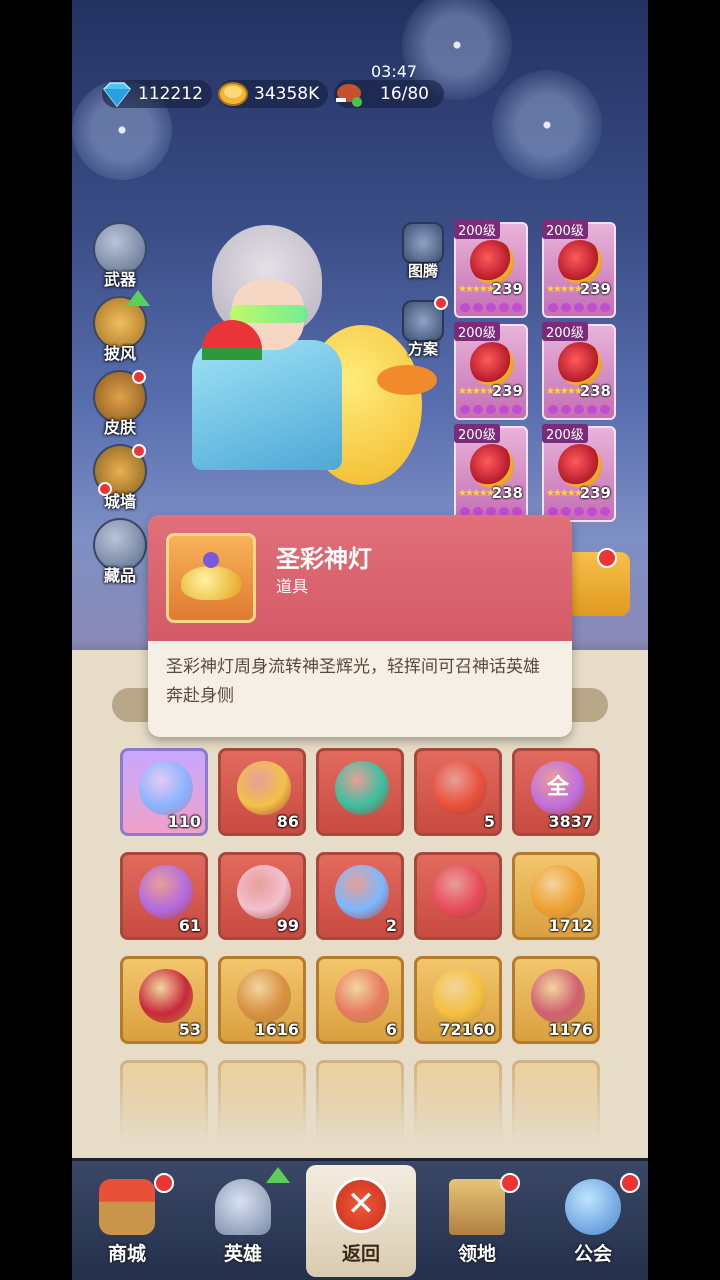  I want to click on sunglasses-art, so click(269, 314).